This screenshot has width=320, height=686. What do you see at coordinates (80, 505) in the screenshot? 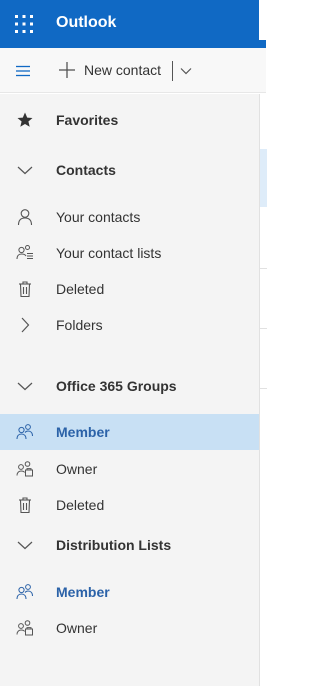
I see `nav-groups-deleted-label: Deleted` at bounding box center [80, 505].